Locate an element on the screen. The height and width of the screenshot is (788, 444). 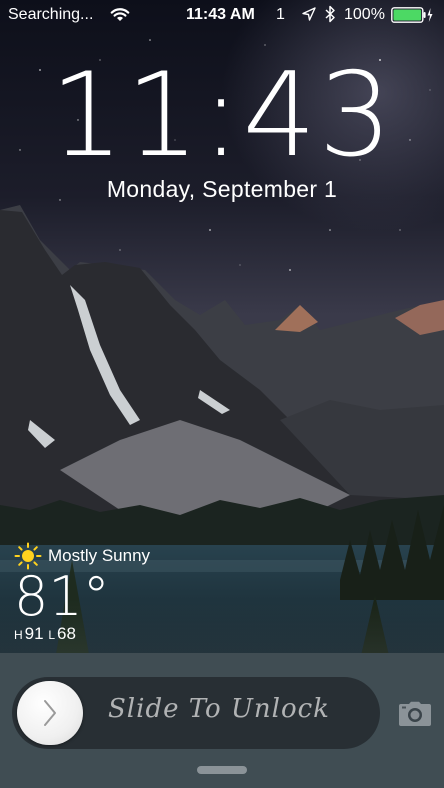
status-bar: Searching... 11:43 AM 1 100% is located at coordinates (222, 15).